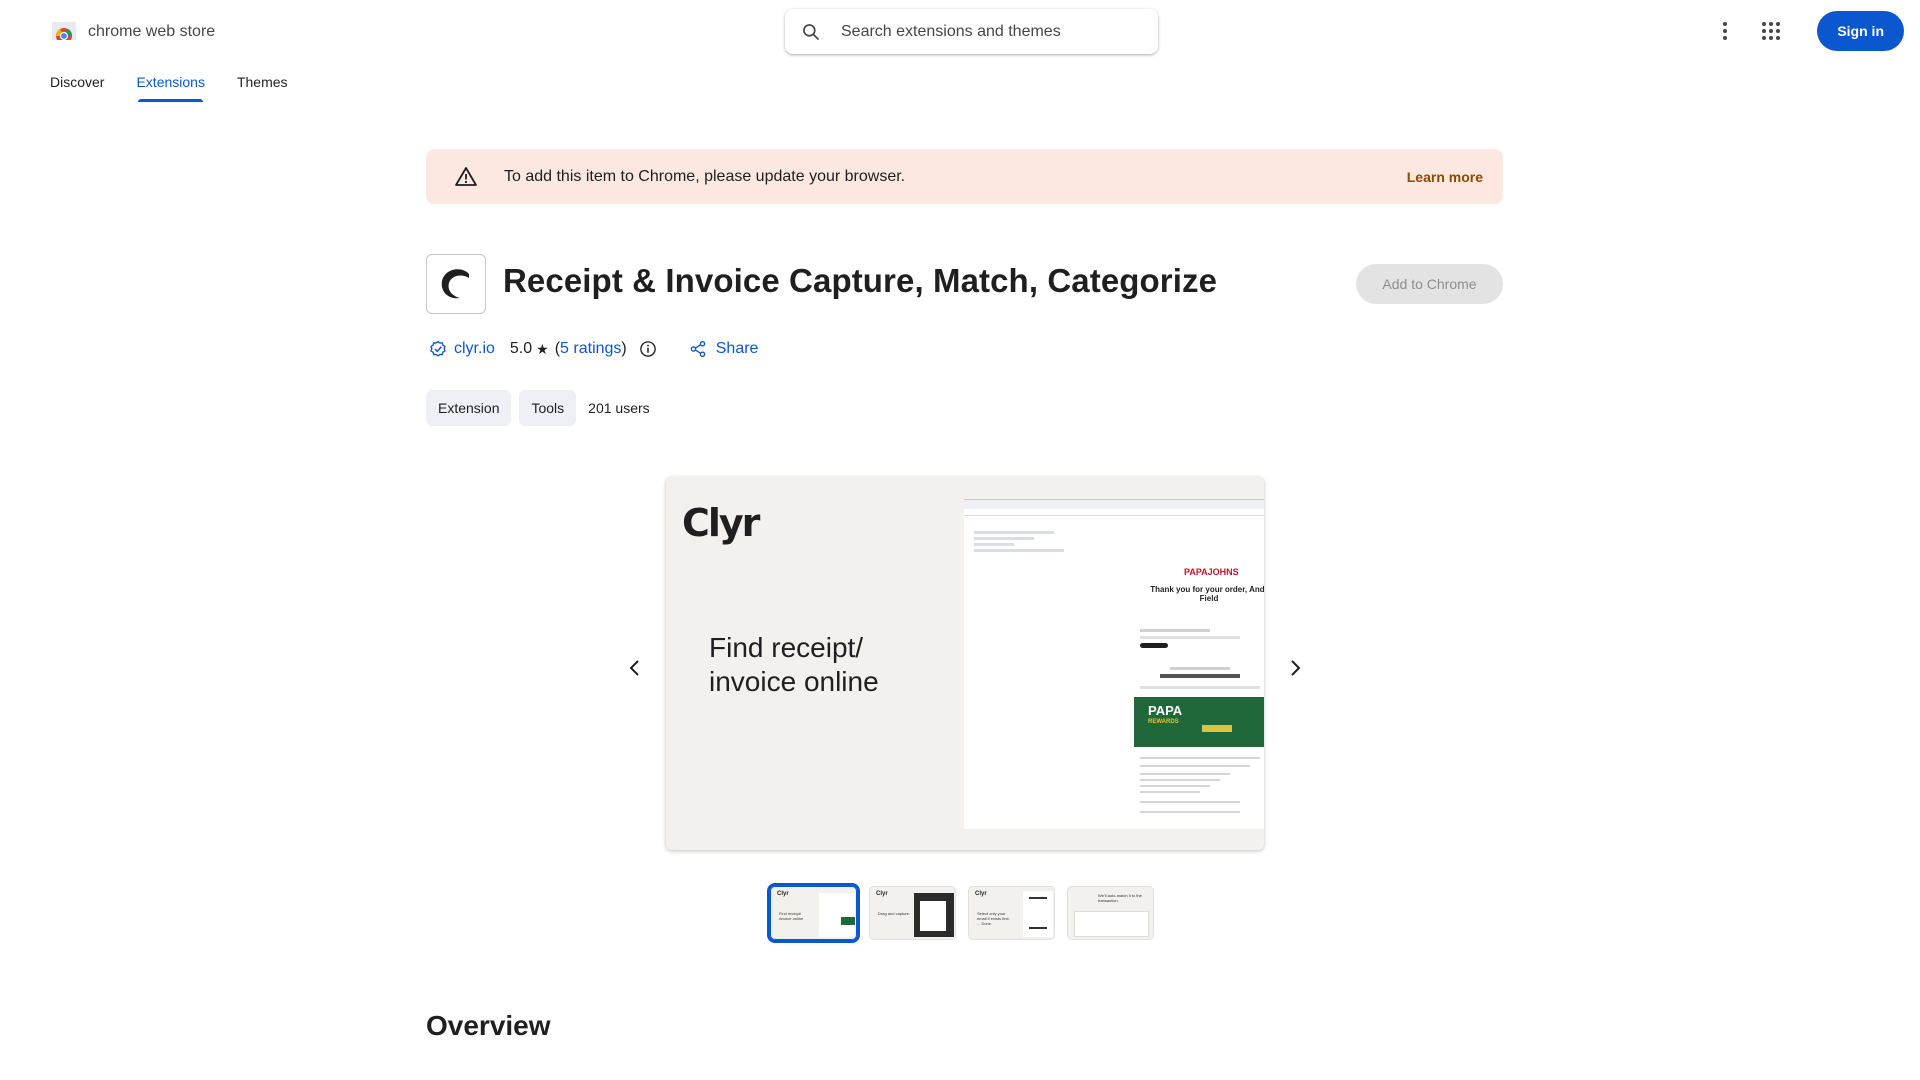  Describe the element at coordinates (981, 894) in the screenshot. I see `thumbnail-3-brand: Clyr` at that location.